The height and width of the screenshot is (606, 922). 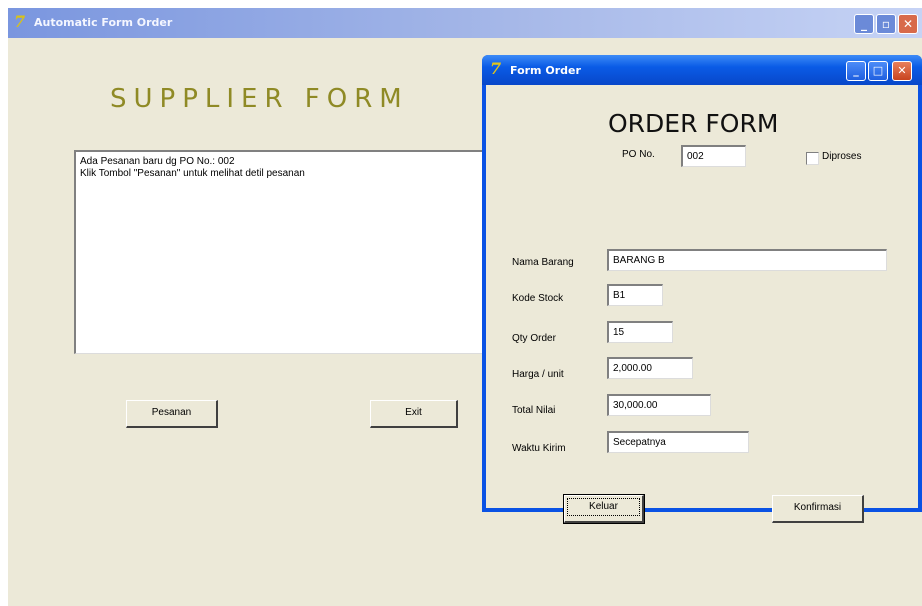 I want to click on maximize-icon: □, so click(x=878, y=71).